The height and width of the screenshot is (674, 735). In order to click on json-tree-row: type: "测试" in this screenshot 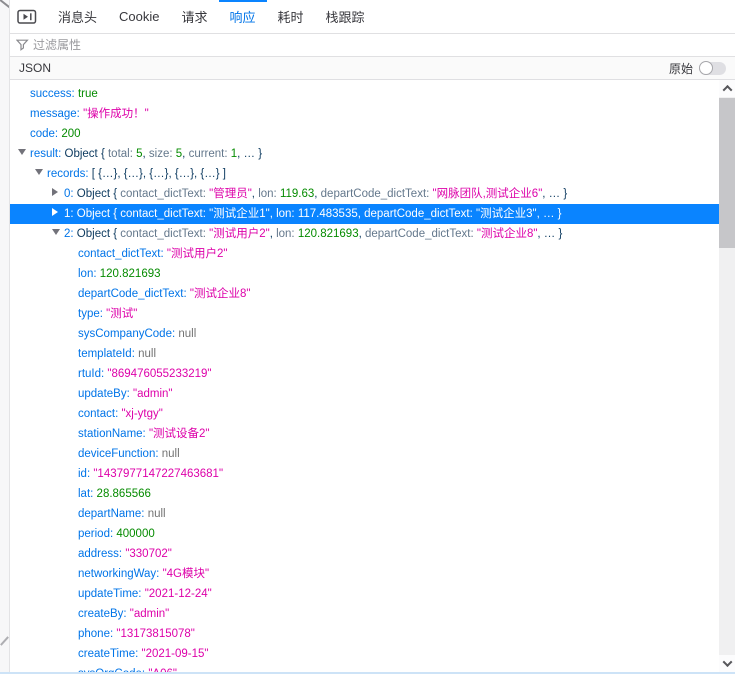, I will do `click(364, 314)`.